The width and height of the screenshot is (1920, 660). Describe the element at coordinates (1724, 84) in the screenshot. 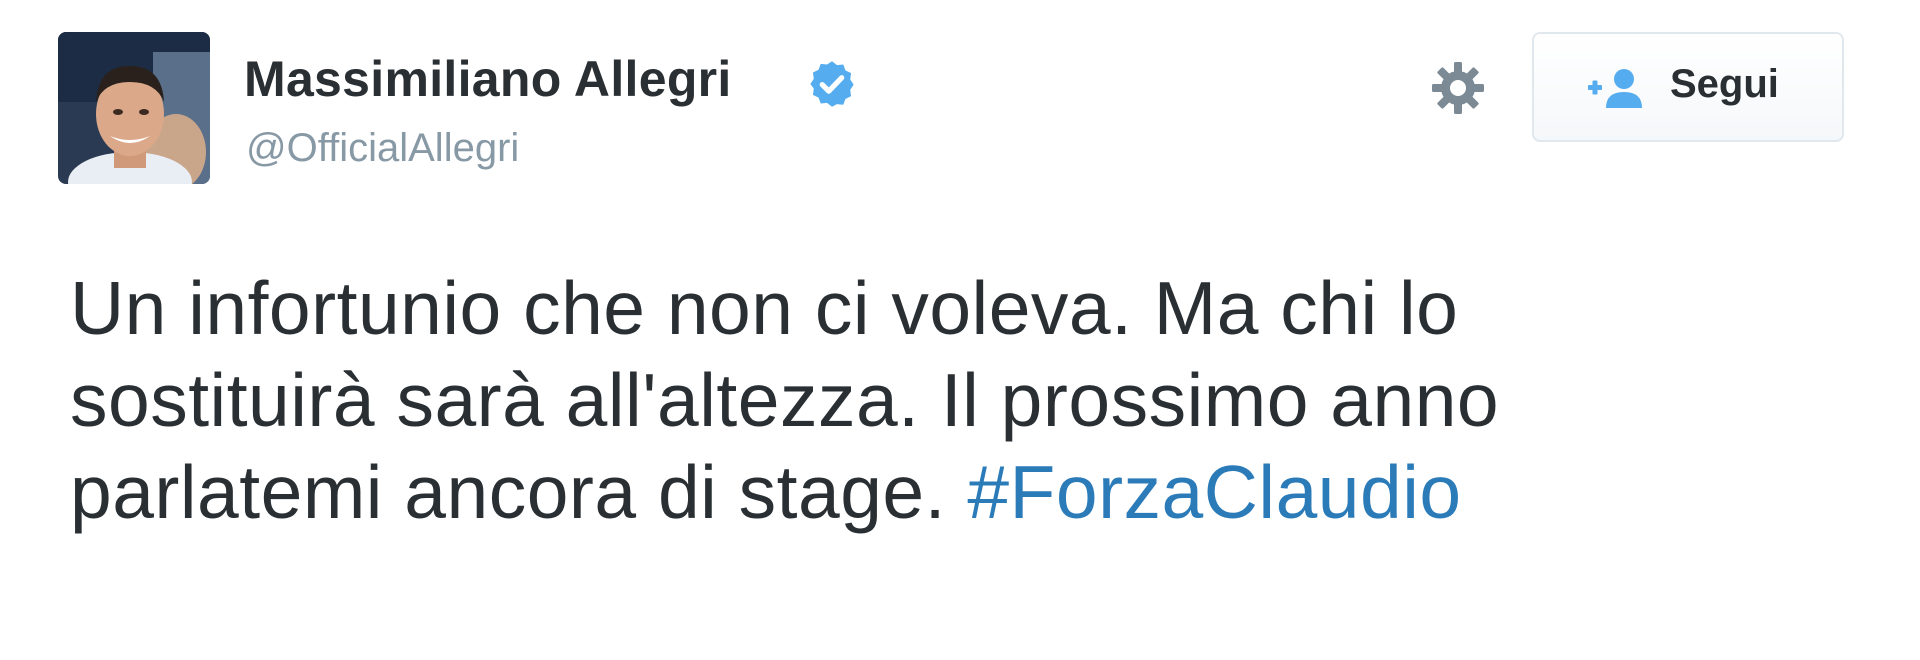

I see `follow-button-label: Segui` at that location.